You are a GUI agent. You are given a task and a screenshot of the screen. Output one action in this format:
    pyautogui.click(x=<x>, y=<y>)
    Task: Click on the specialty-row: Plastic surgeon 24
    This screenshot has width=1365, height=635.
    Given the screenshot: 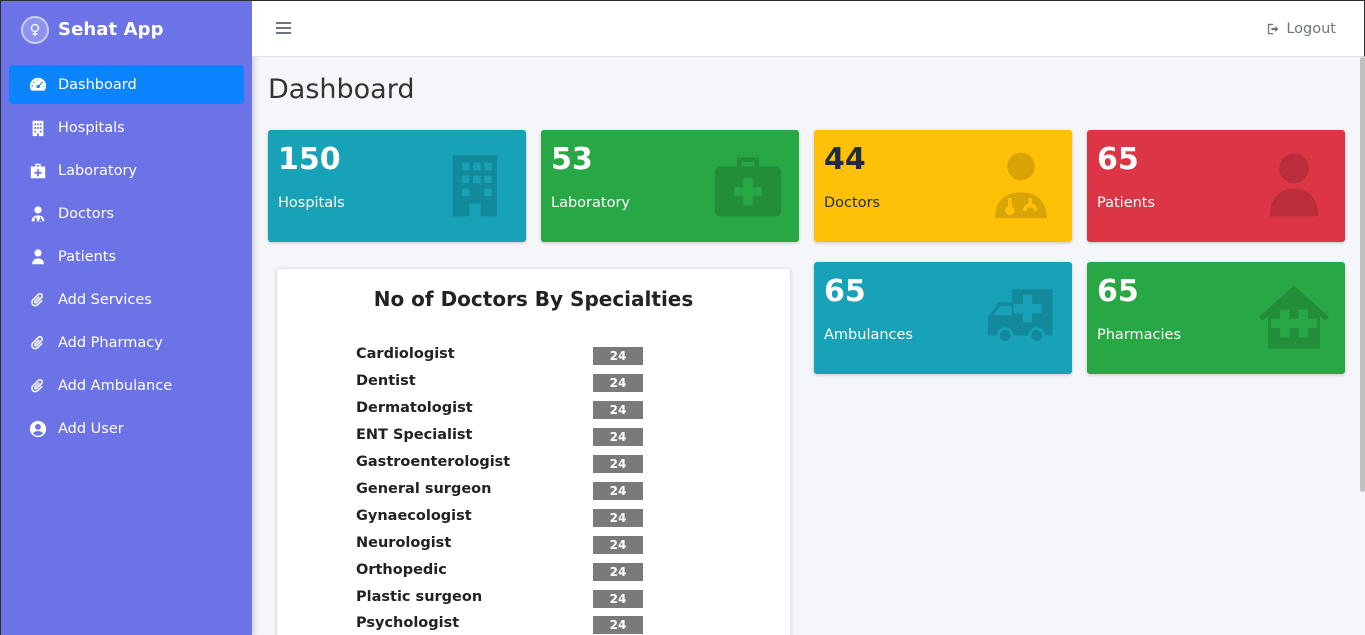 What is the action you would take?
    pyautogui.click(x=501, y=599)
    